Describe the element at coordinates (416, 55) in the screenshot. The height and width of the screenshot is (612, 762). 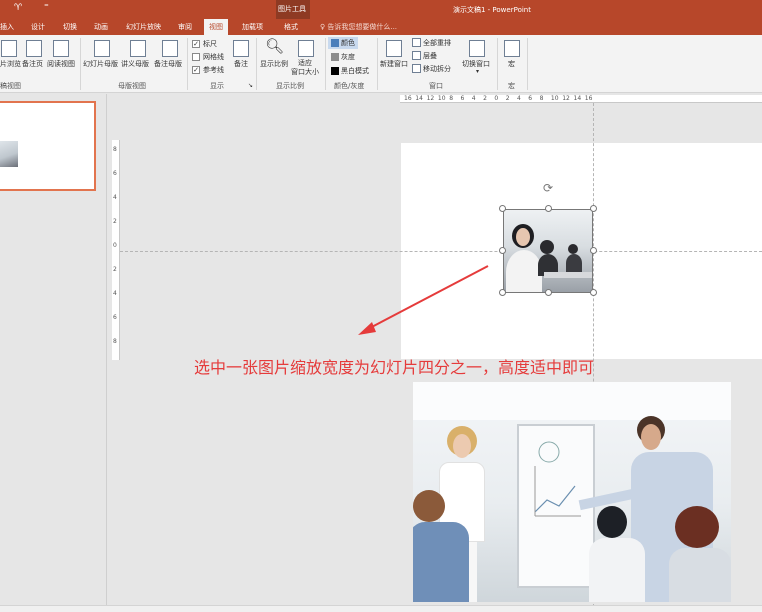
I see `cascade-icon` at that location.